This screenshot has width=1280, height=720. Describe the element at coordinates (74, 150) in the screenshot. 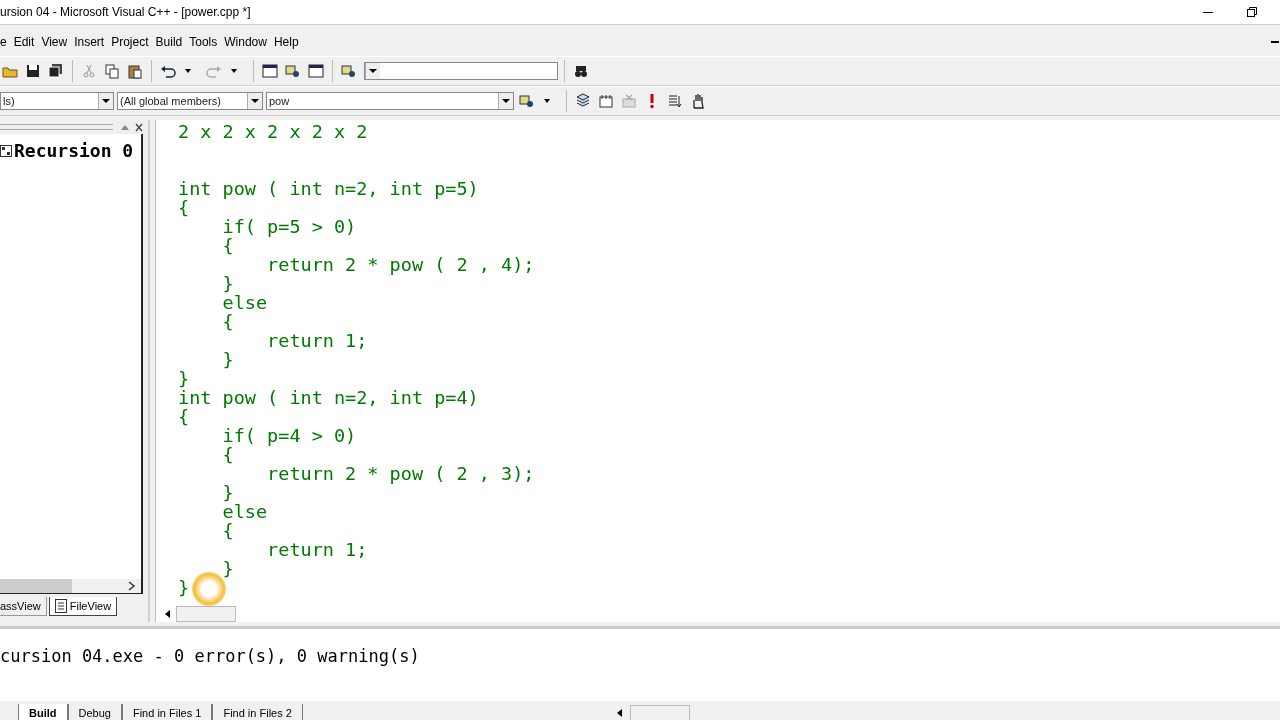

I see `tree-item: Recursion 0` at that location.